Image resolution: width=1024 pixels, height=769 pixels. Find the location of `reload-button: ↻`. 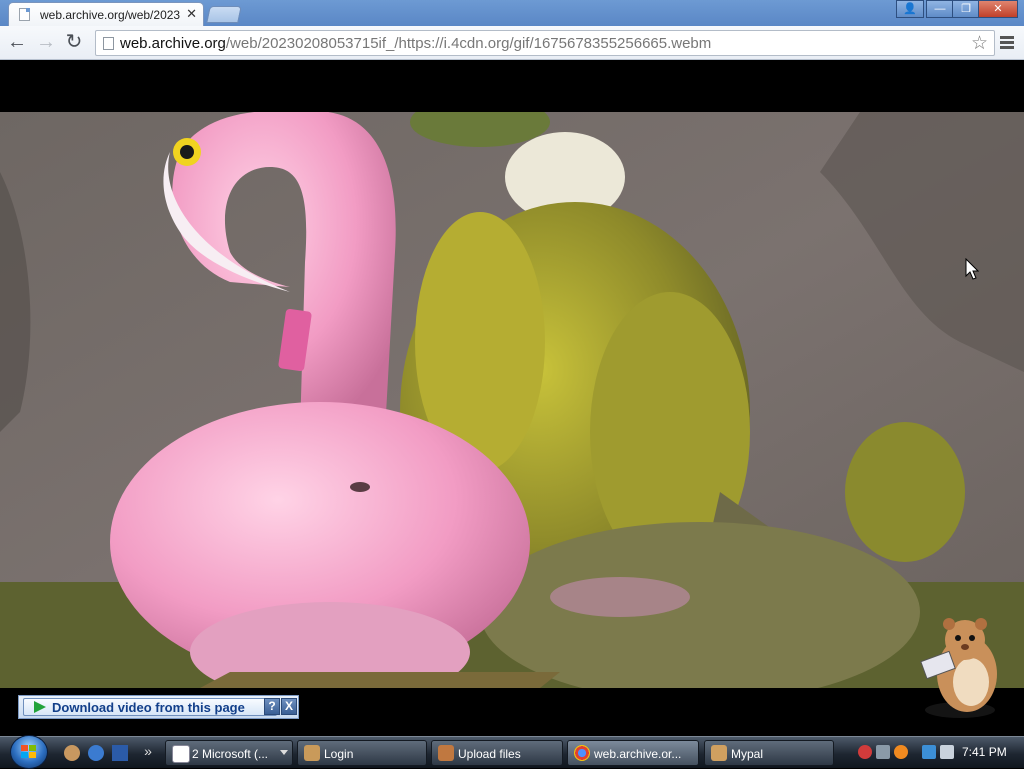

reload-button: ↻ is located at coordinates (74, 43).